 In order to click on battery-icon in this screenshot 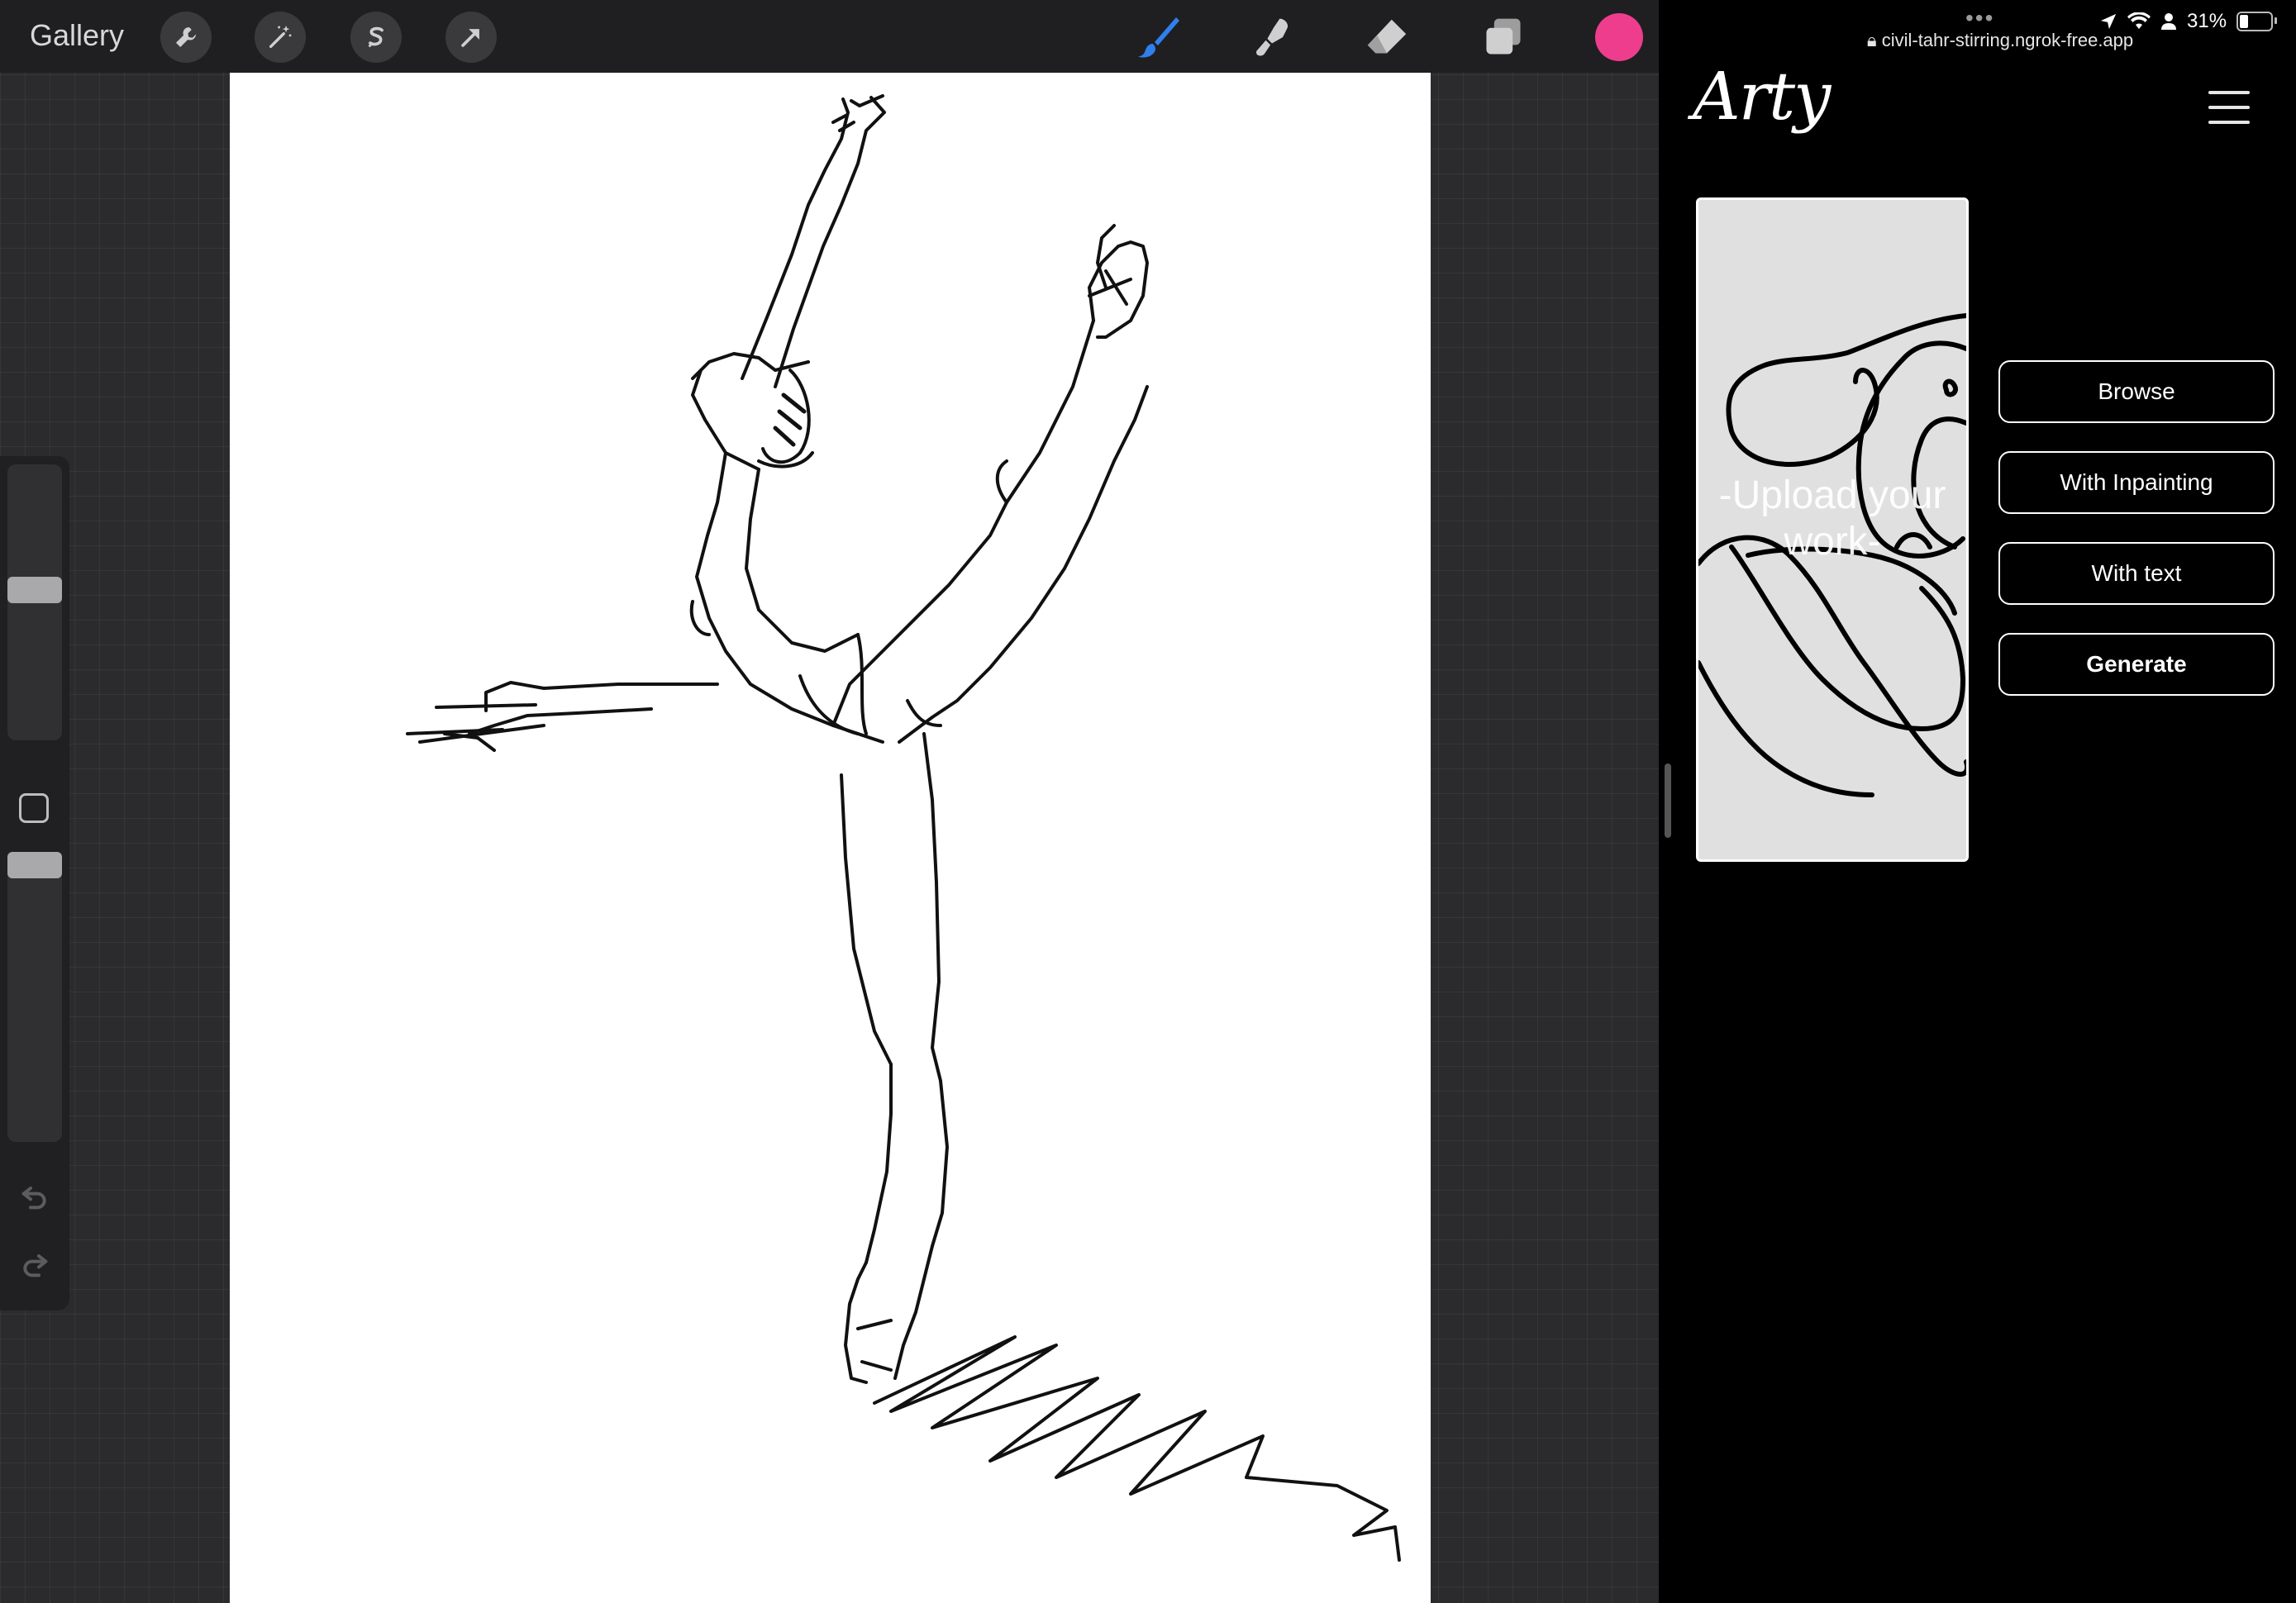, I will do `click(2257, 21)`.